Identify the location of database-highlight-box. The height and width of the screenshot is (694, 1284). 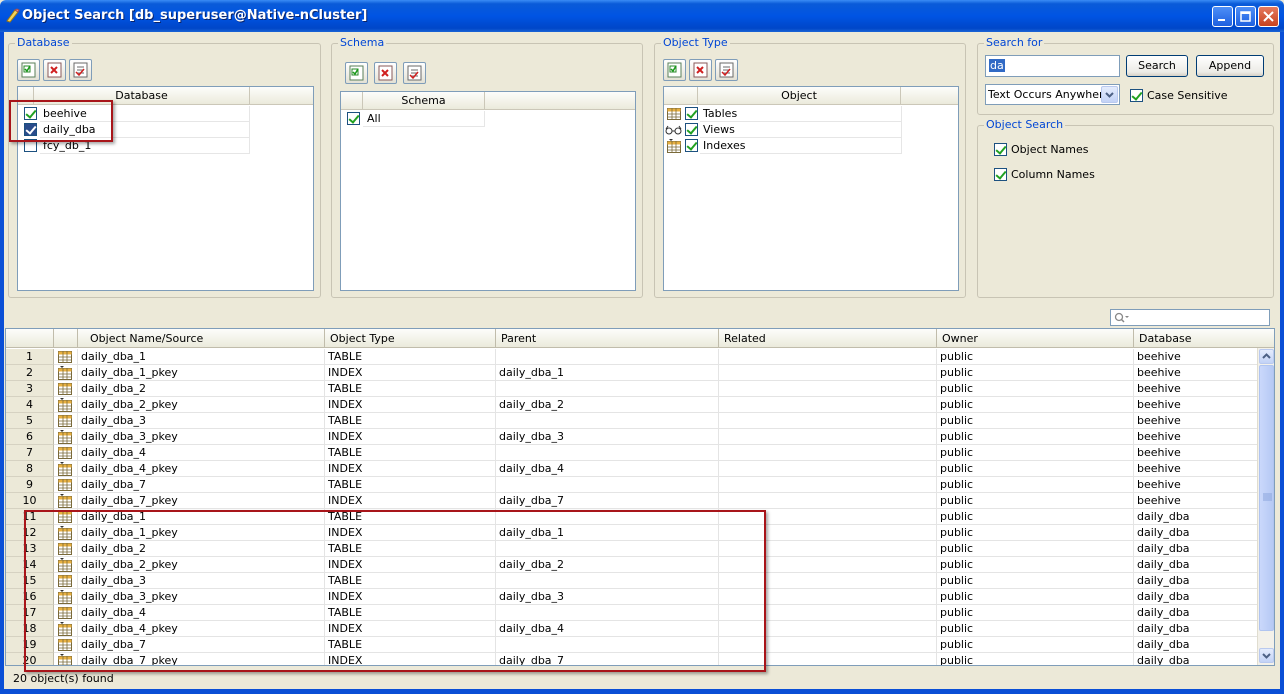
(61, 121).